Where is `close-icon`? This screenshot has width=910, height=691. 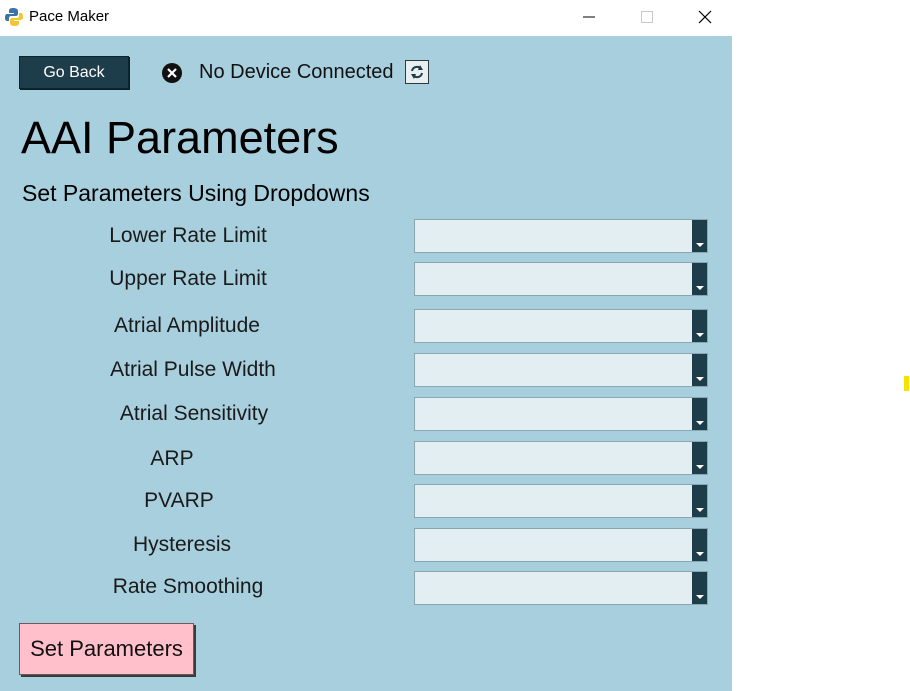
close-icon is located at coordinates (705, 17).